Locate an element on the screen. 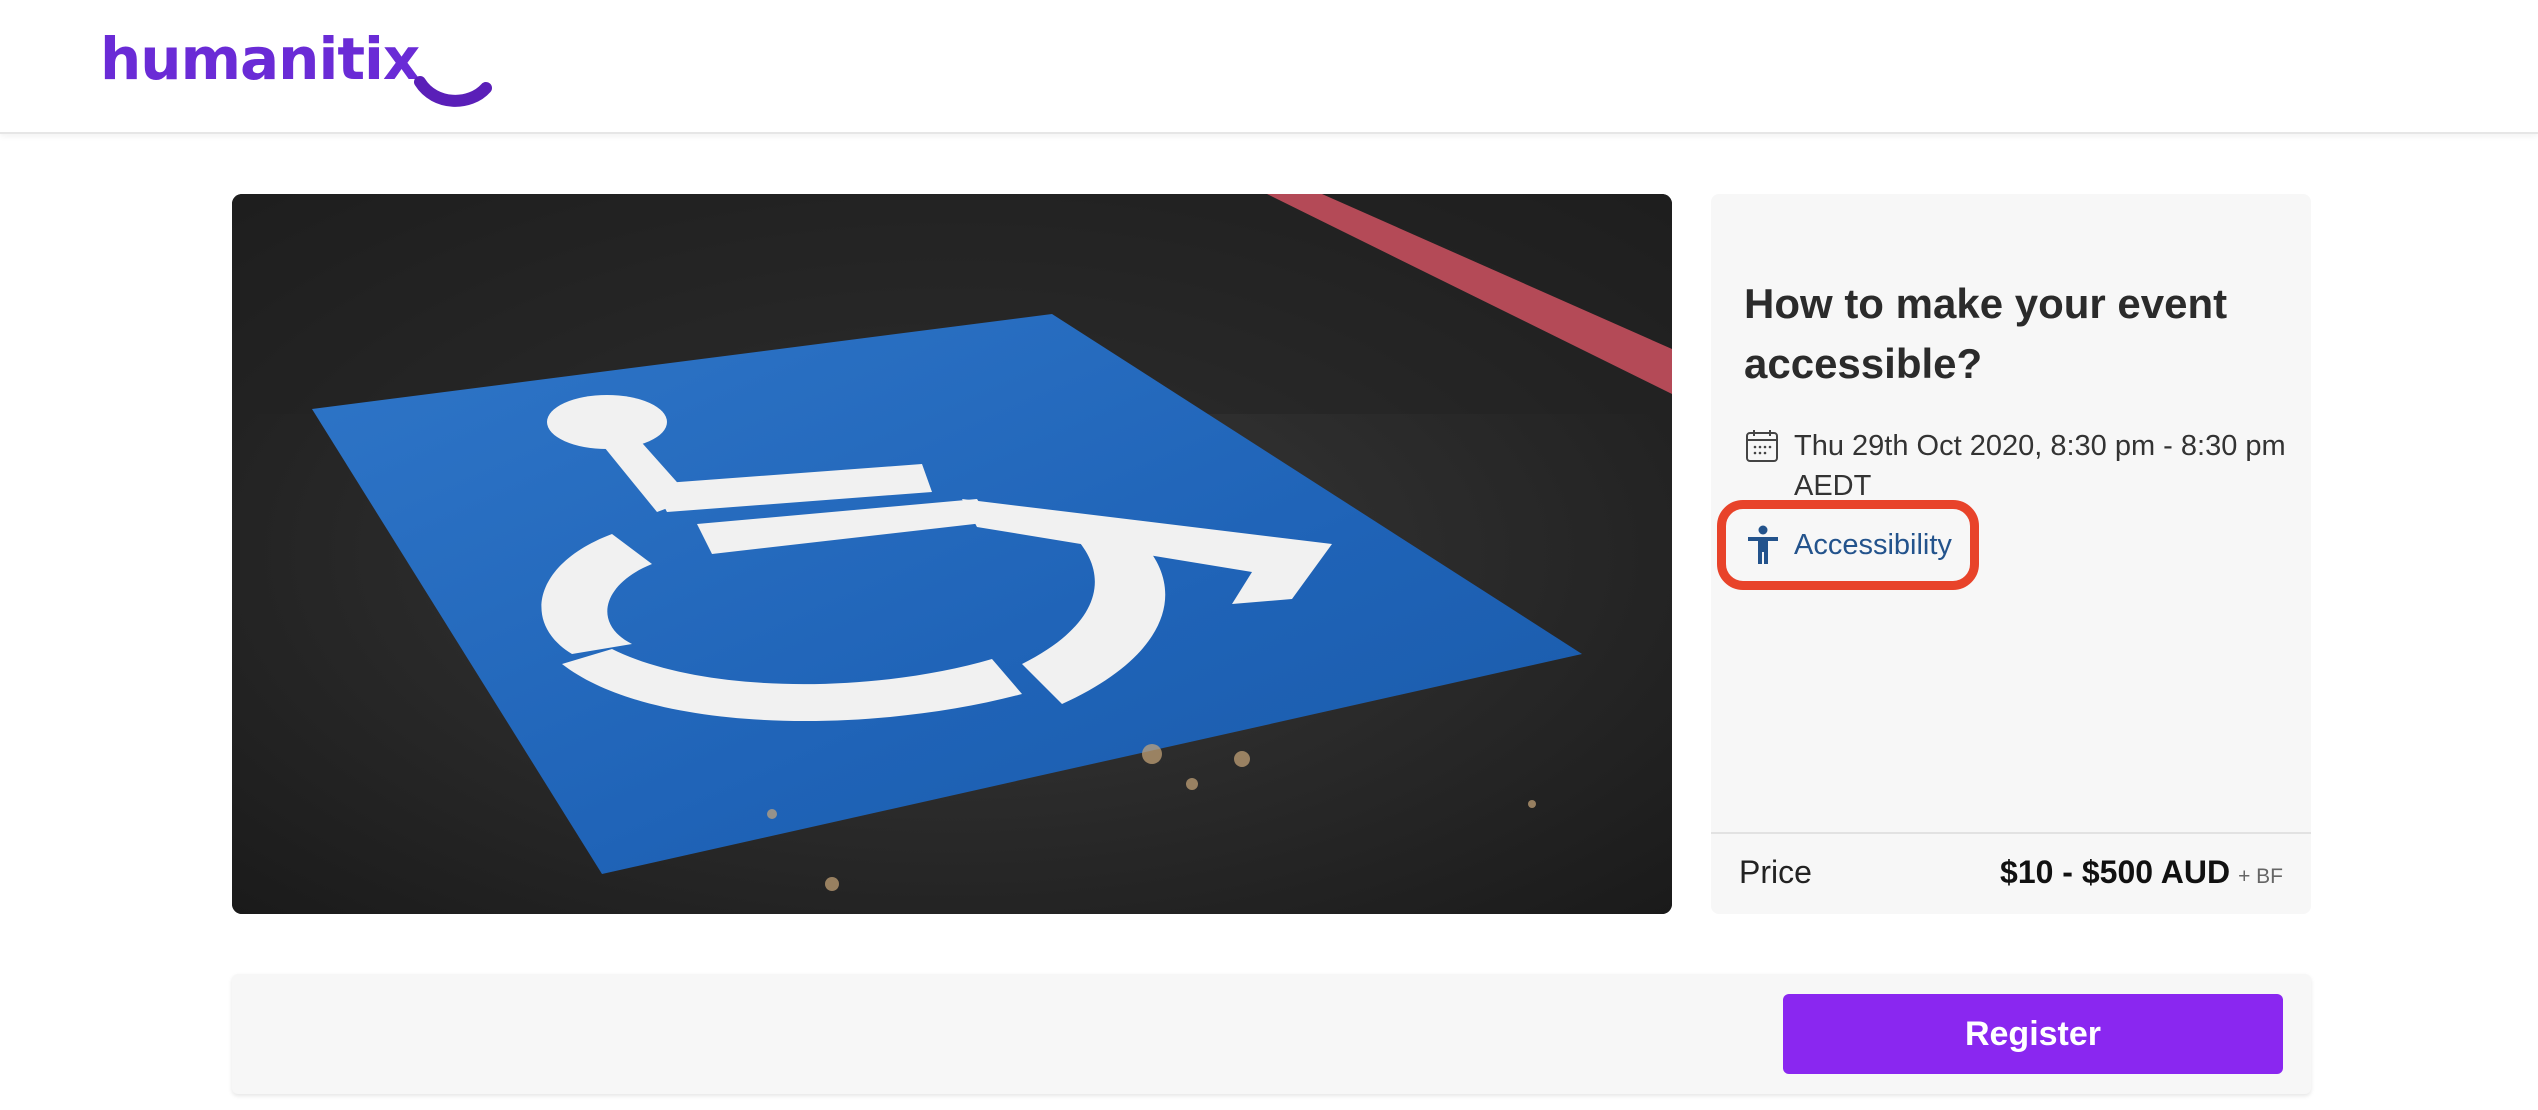 The image size is (2538, 1110). price-value: $10 - $500 AUD + BF is located at coordinates (2141, 872).